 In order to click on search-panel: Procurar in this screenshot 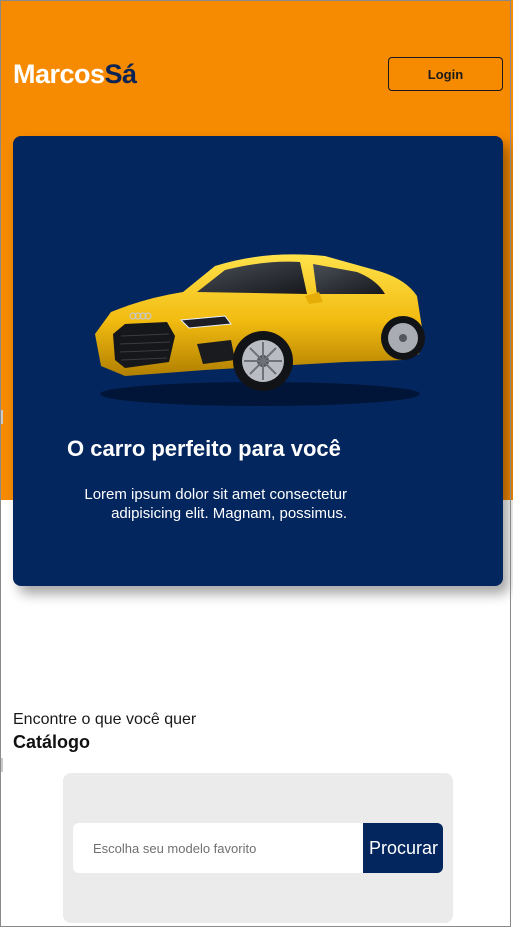, I will do `click(258, 848)`.